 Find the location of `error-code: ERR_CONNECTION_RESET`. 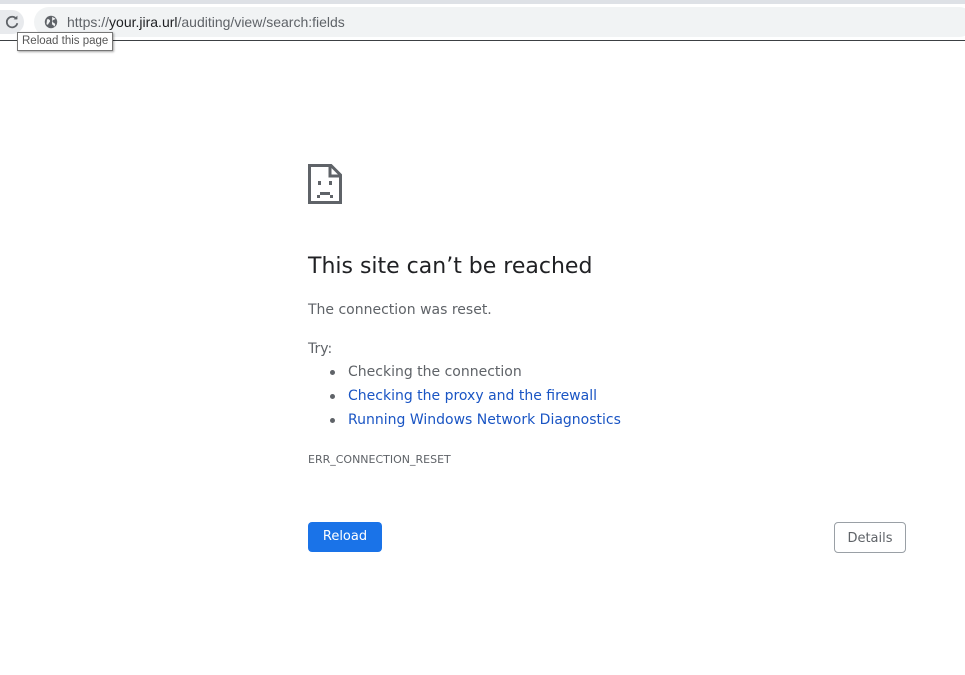

error-code: ERR_CONNECTION_RESET is located at coordinates (379, 459).